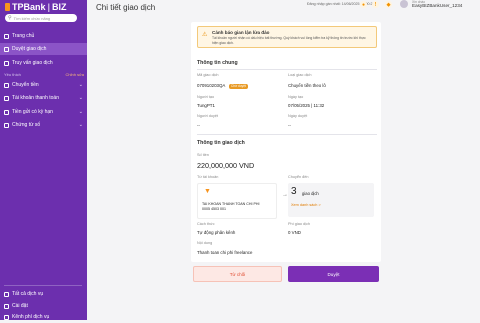  I want to click on brand-tp: TPBank, so click(29, 7).